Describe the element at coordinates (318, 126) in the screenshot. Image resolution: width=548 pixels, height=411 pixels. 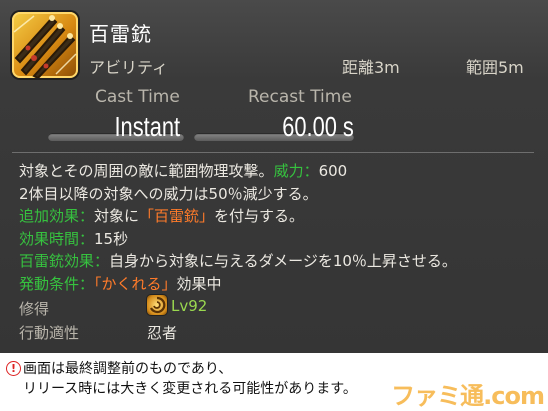
I see `recast-time-value: 60.00 s` at that location.